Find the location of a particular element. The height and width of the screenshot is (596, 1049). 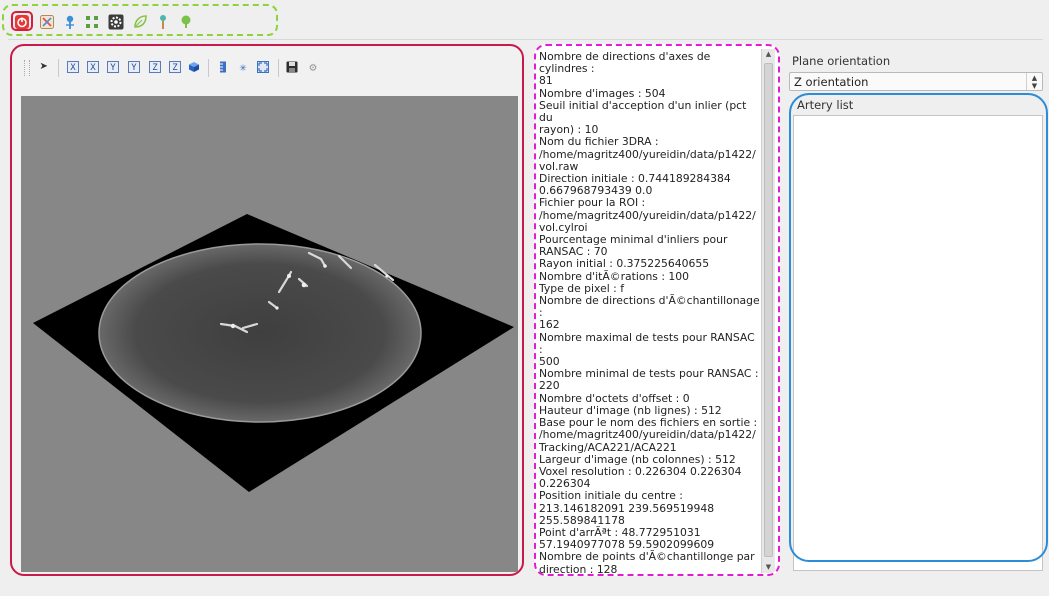

parameter-line: Nombre maximal de tests pour RANSAC : is located at coordinates (649, 343).